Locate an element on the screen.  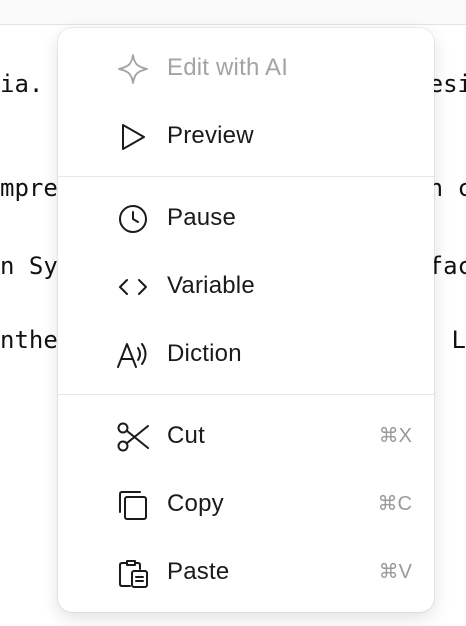
menu-item-label: Cut is located at coordinates (186, 435).